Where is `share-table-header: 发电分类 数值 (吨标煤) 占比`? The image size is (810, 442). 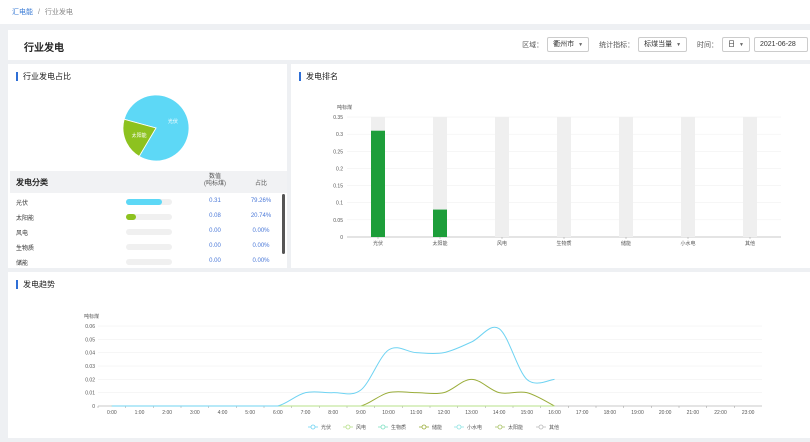 share-table-header: 发电分类 数值 (吨标煤) 占比 is located at coordinates (148, 182).